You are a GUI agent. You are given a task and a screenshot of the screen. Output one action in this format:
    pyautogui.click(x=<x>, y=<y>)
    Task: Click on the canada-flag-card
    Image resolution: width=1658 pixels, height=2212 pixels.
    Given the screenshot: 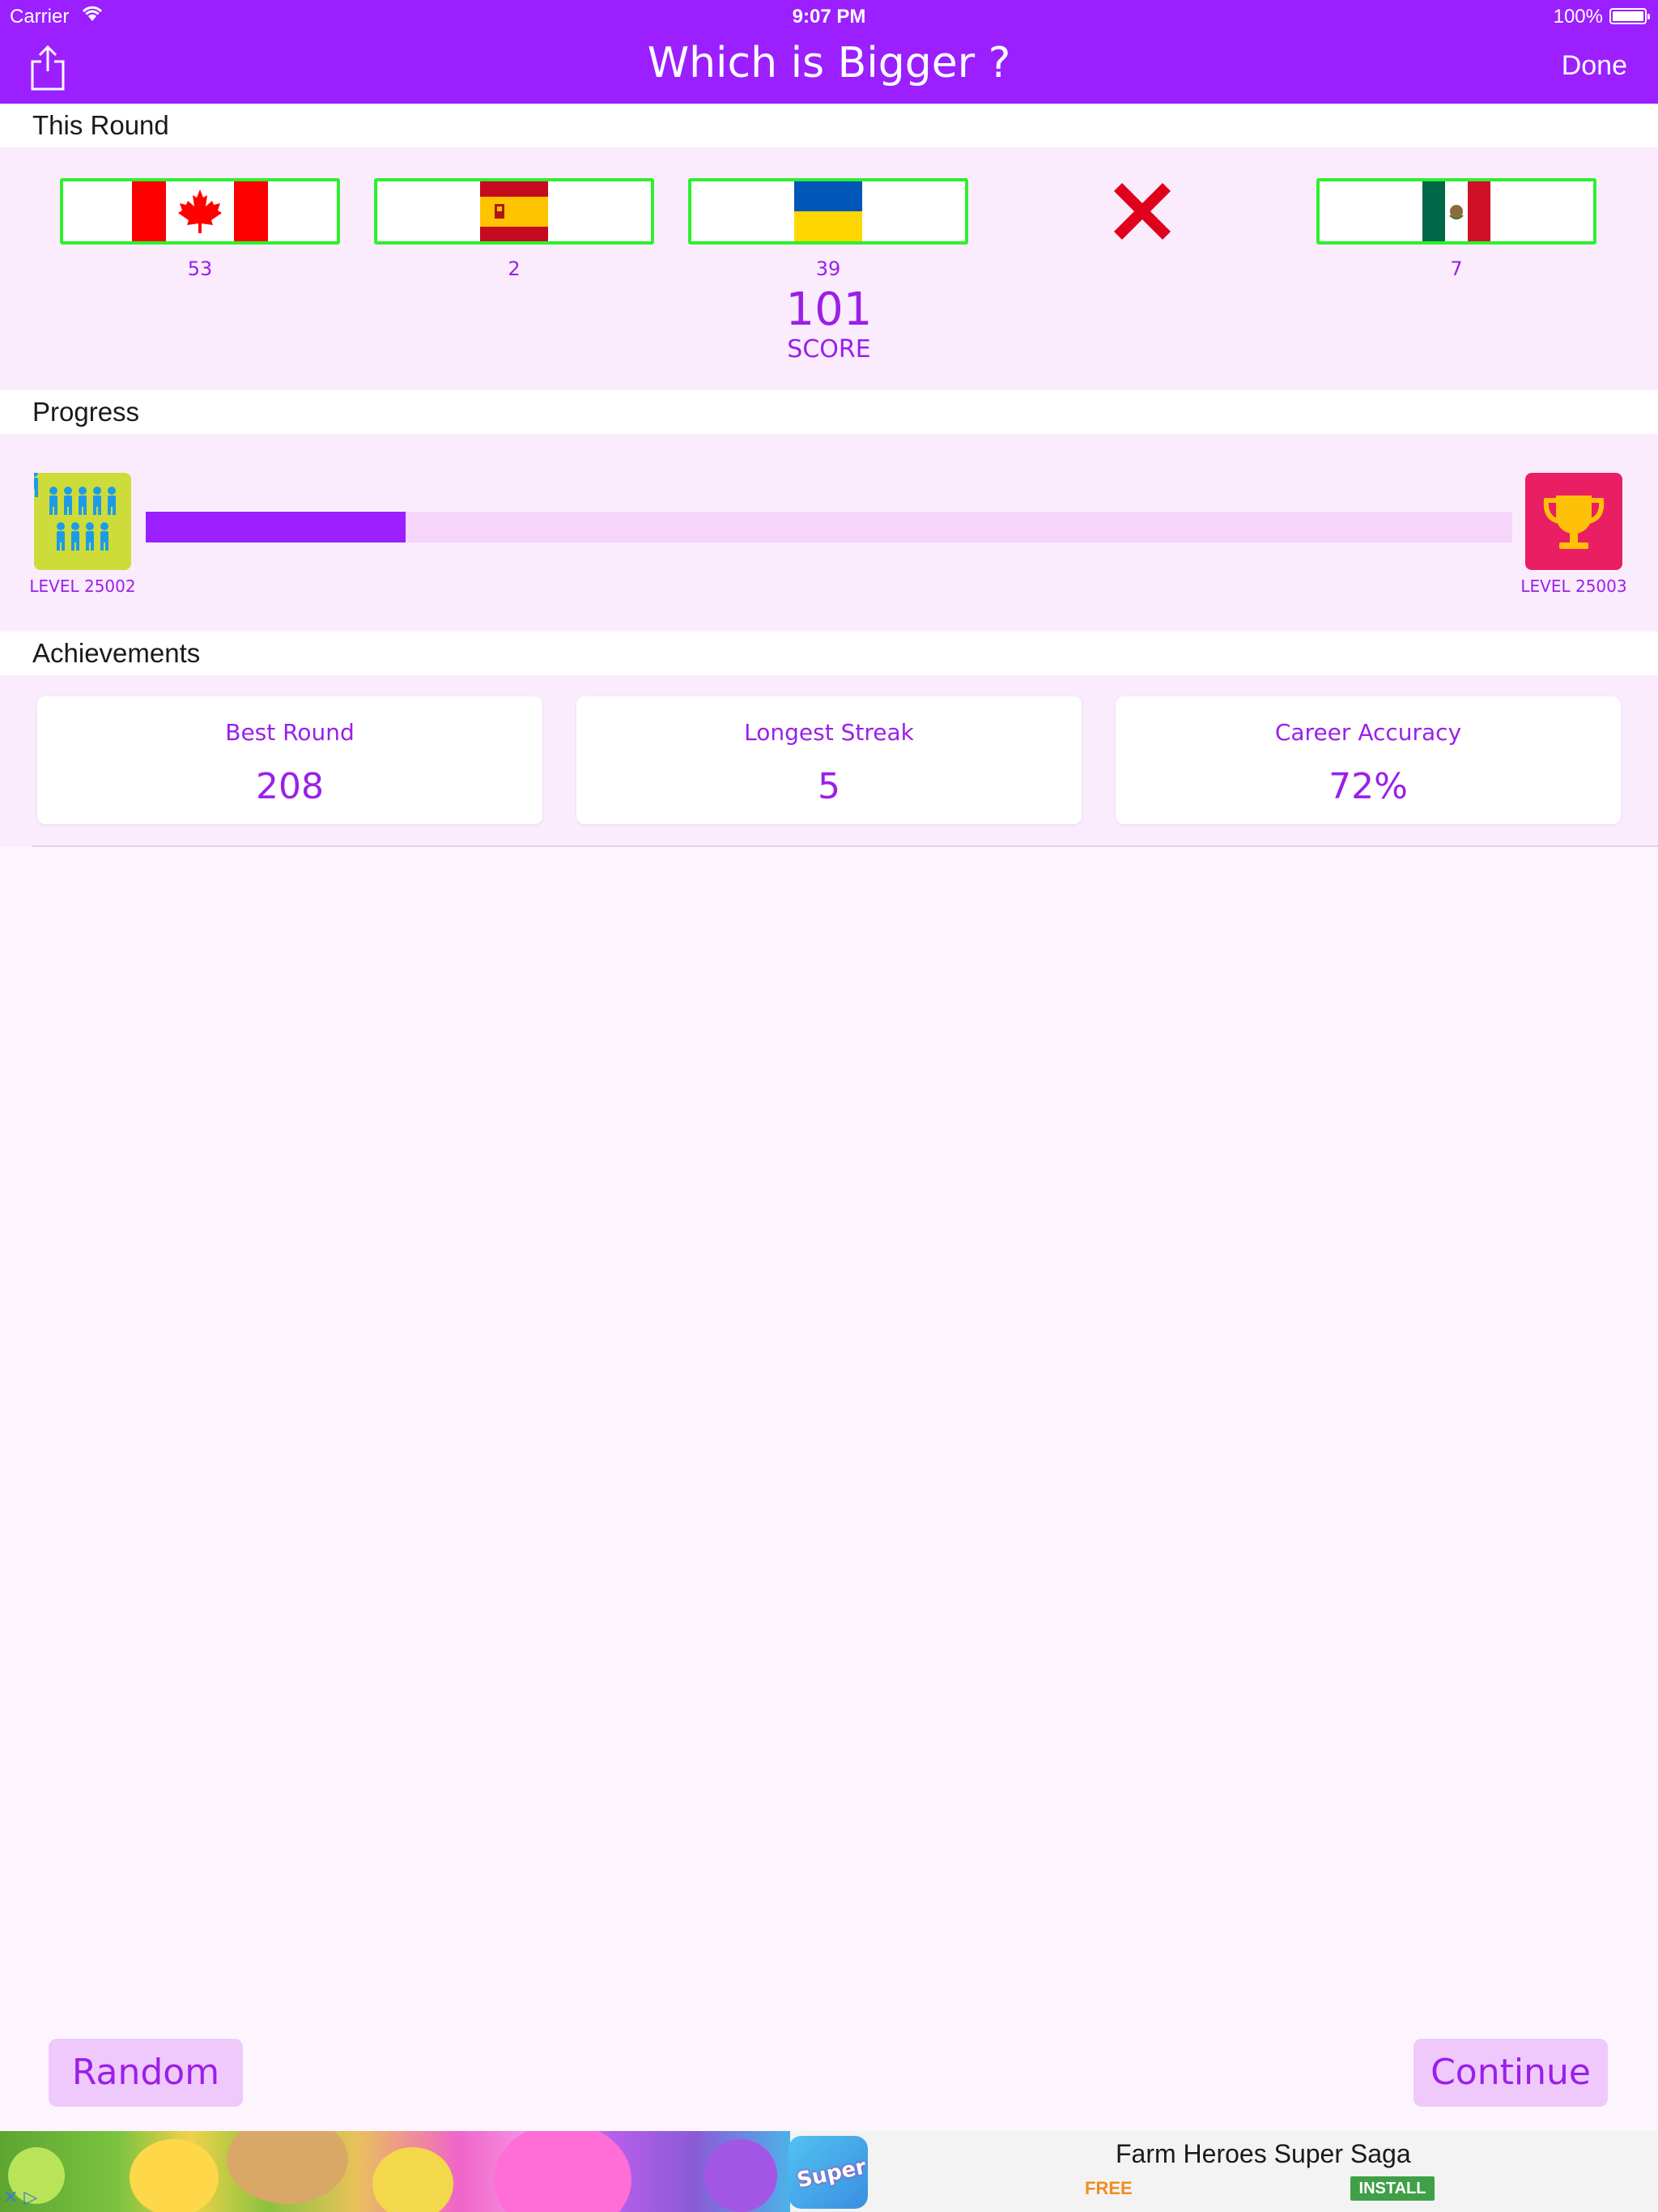 What is the action you would take?
    pyautogui.click(x=200, y=211)
    